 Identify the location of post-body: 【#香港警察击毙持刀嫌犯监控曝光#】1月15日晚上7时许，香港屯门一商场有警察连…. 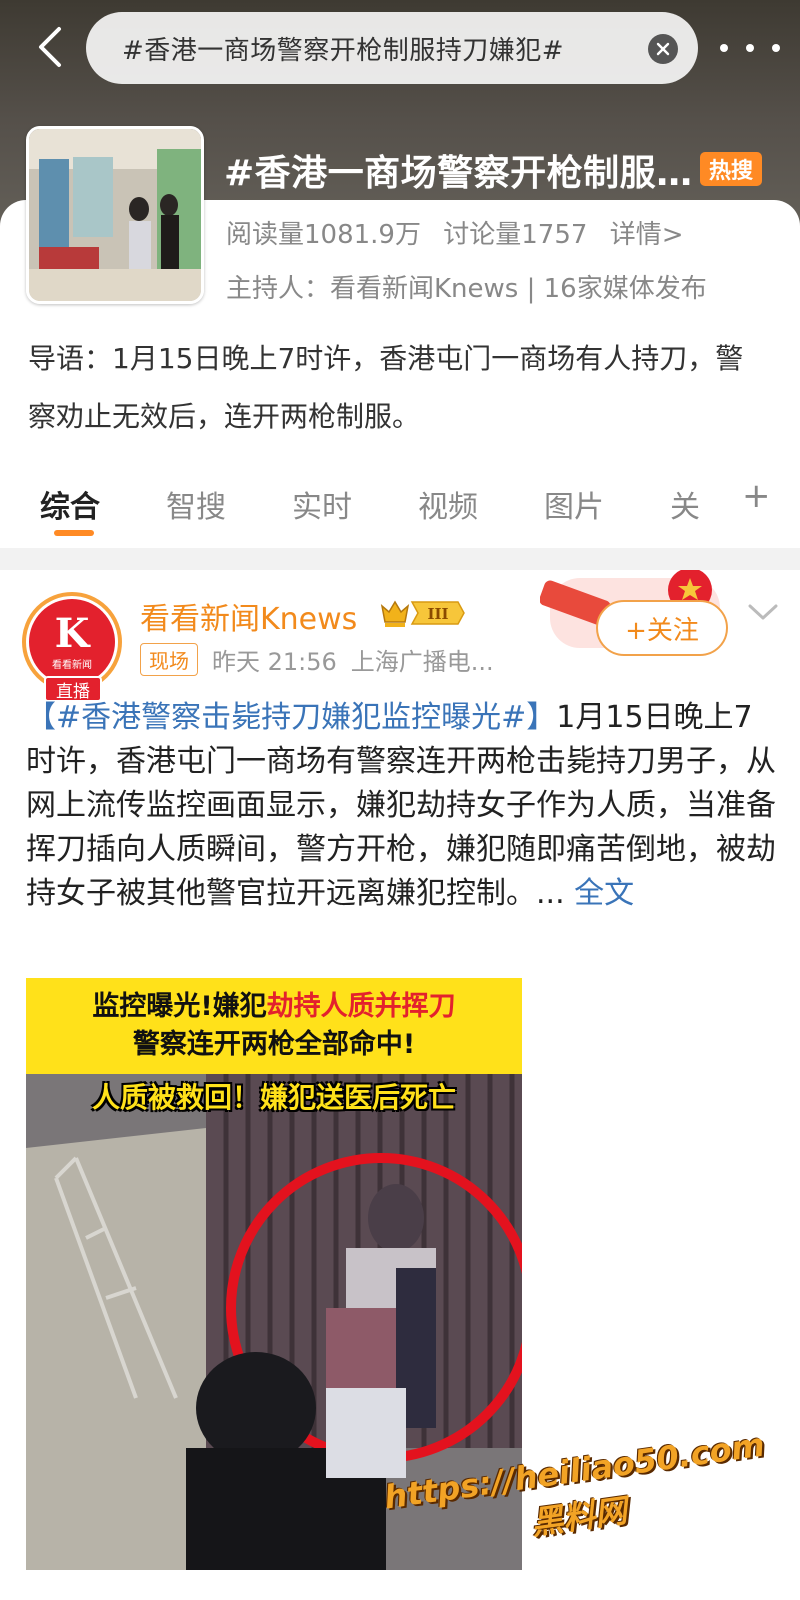
(401, 806).